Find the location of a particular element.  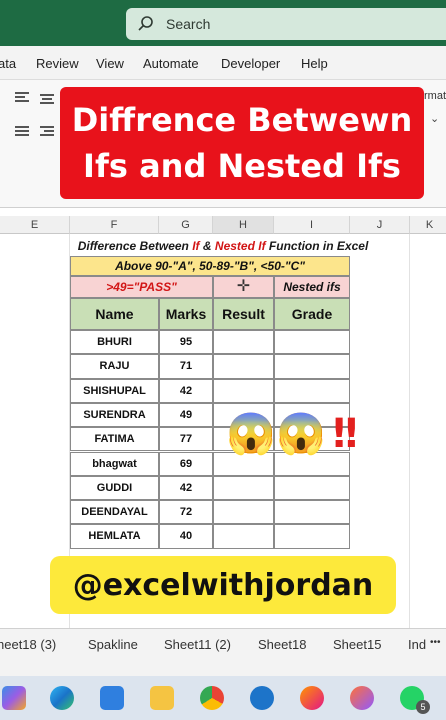

table-cell-marks: 77 is located at coordinates (186, 439).